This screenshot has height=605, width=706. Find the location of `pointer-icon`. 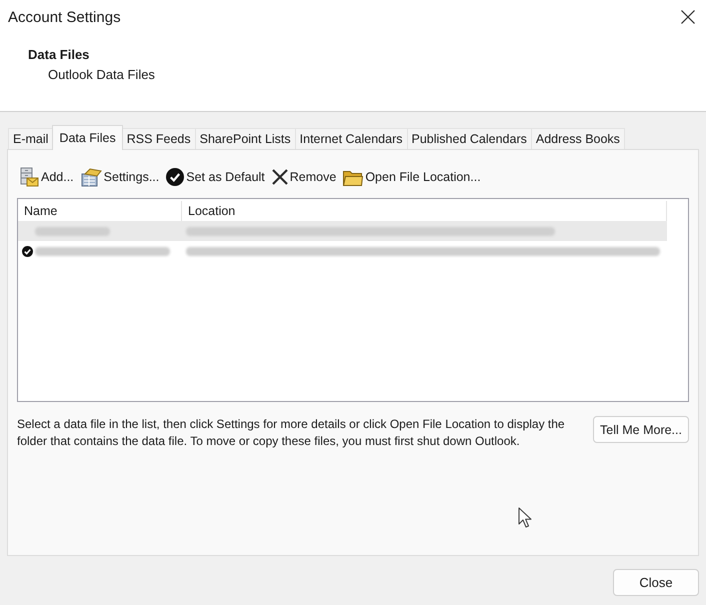

pointer-icon is located at coordinates (525, 517).